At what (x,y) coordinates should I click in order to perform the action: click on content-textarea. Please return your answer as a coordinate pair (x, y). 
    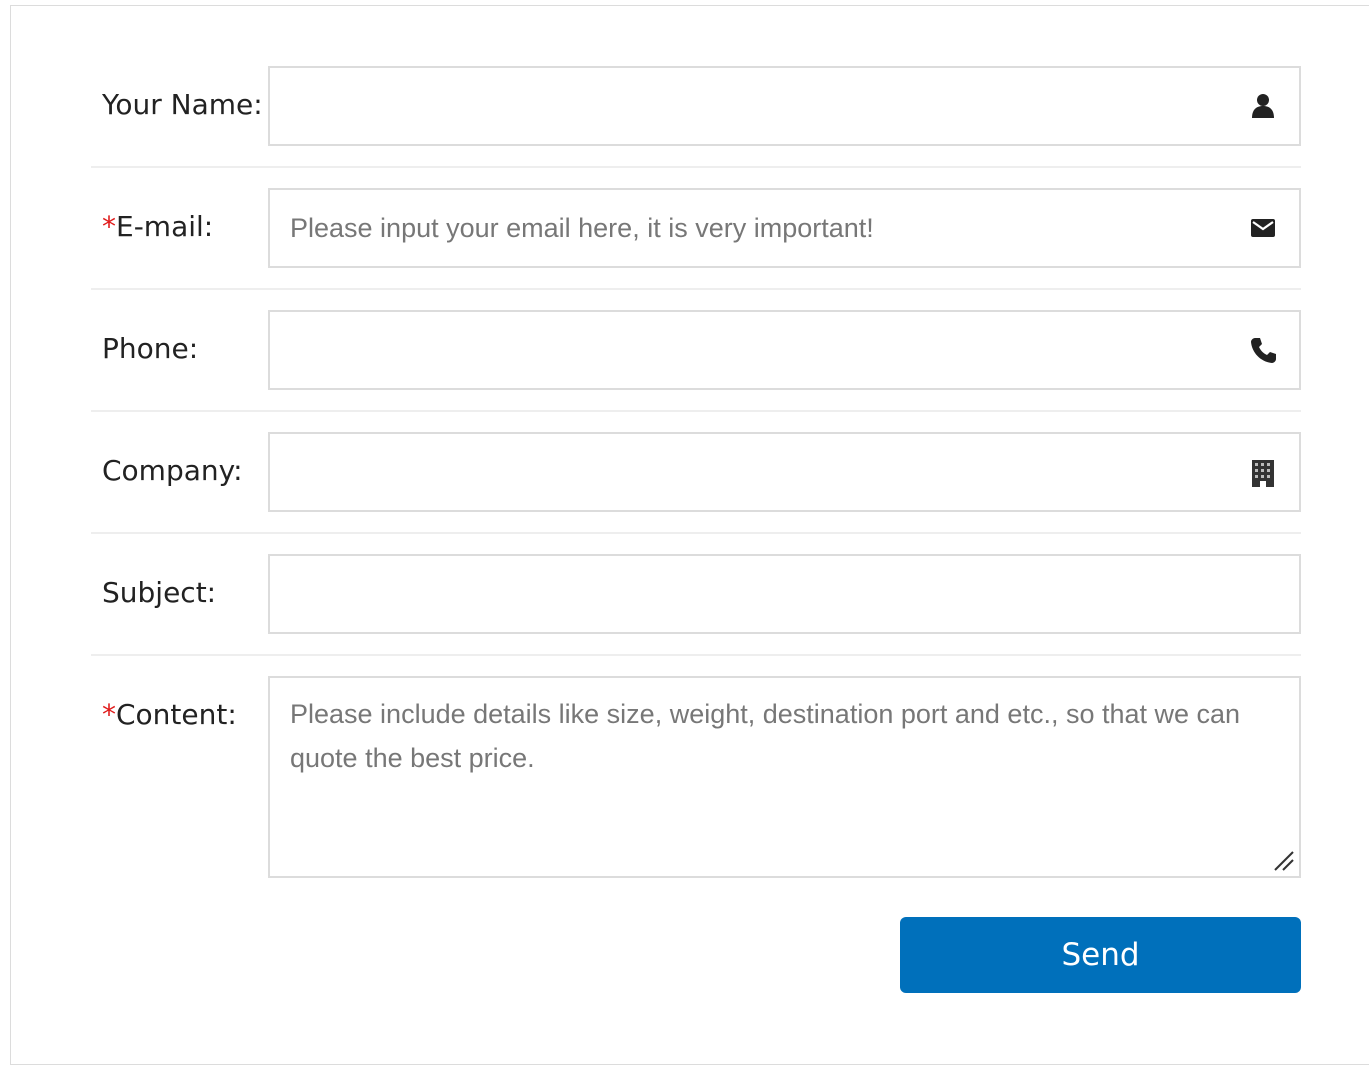
    Looking at the image, I should click on (784, 777).